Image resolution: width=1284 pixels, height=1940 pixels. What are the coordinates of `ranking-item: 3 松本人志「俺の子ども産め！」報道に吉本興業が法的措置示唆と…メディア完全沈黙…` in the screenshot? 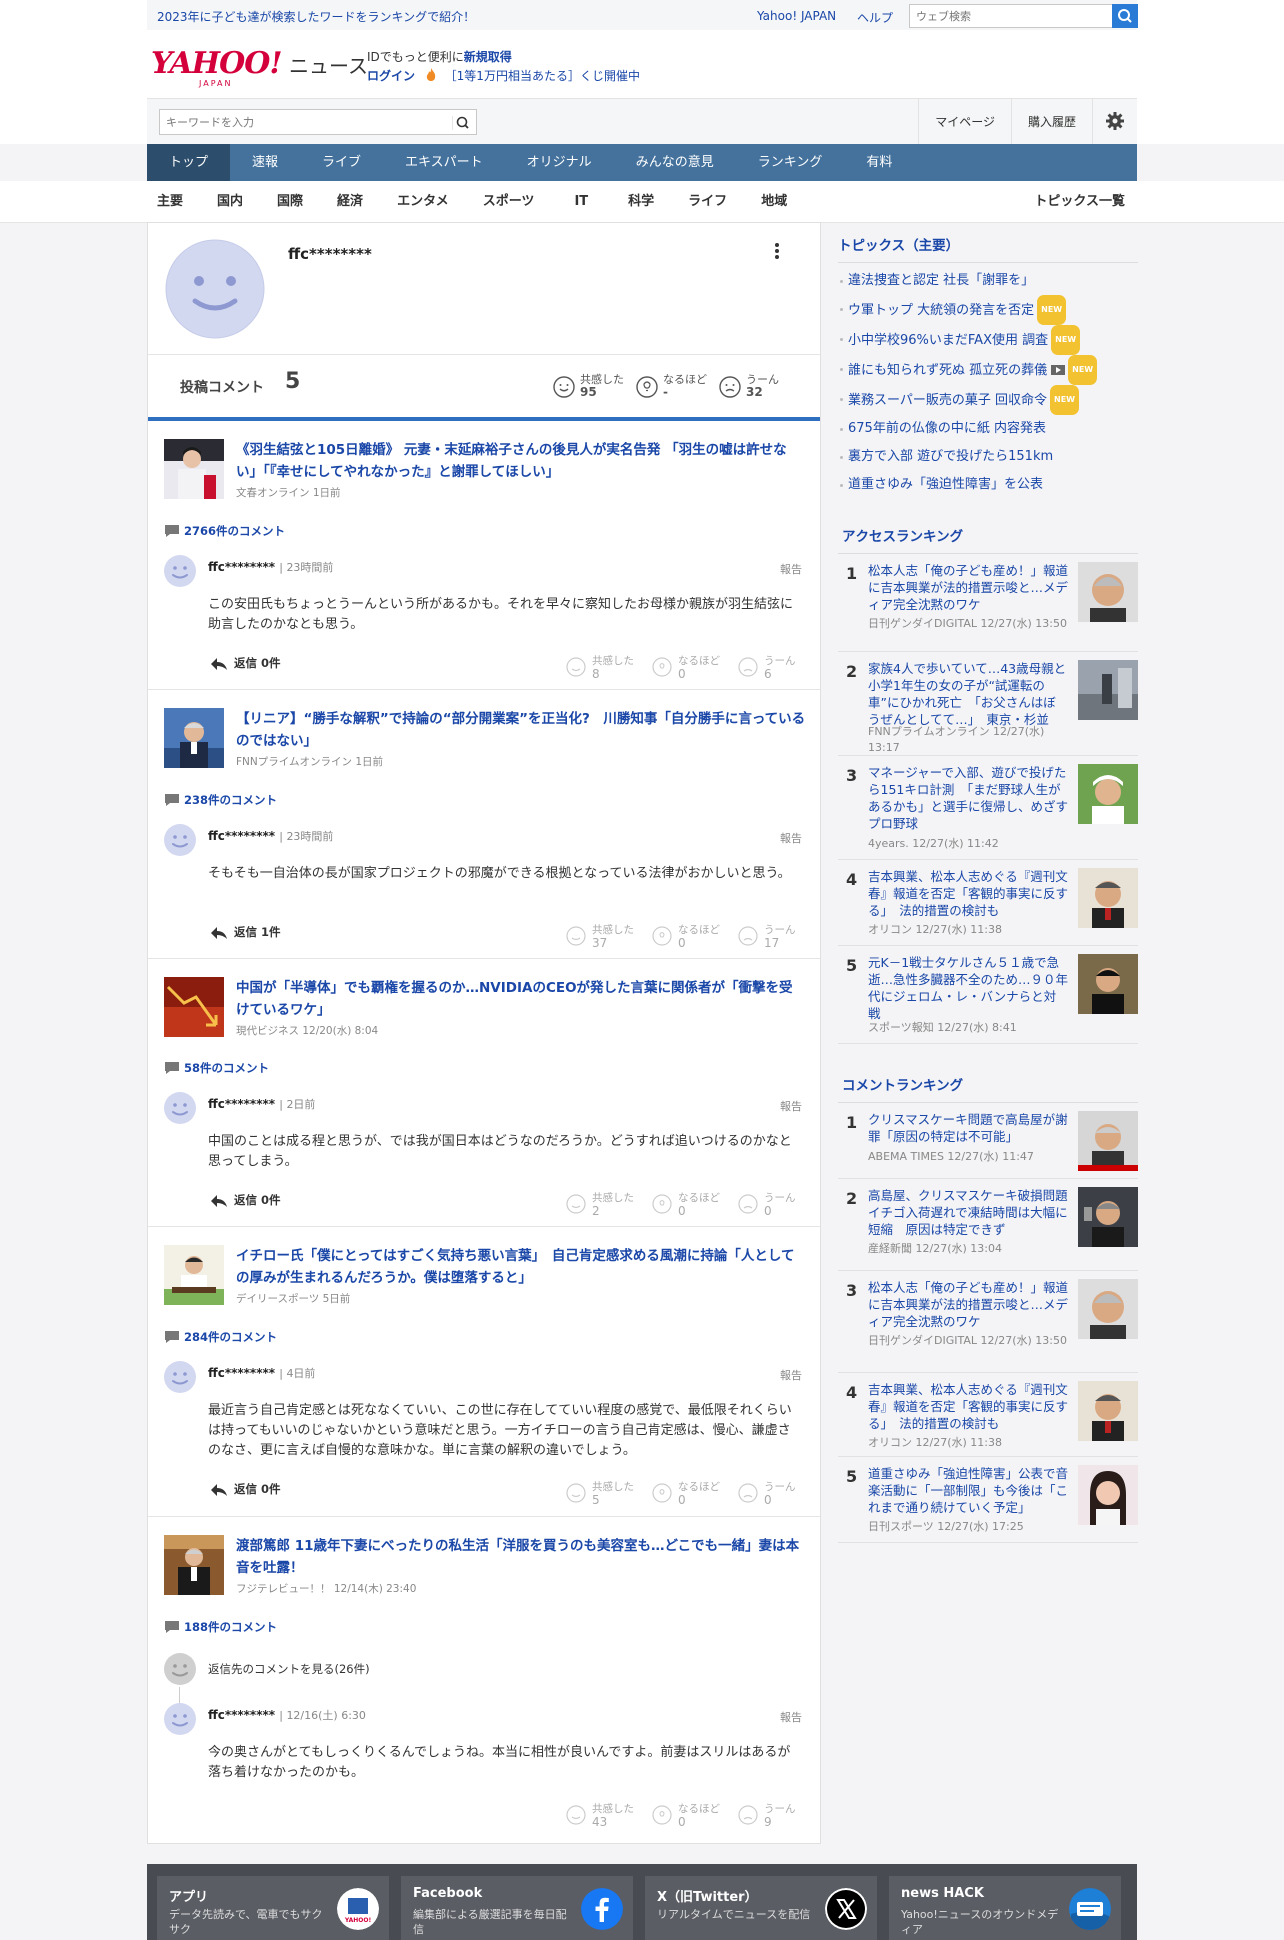 It's located at (988, 1322).